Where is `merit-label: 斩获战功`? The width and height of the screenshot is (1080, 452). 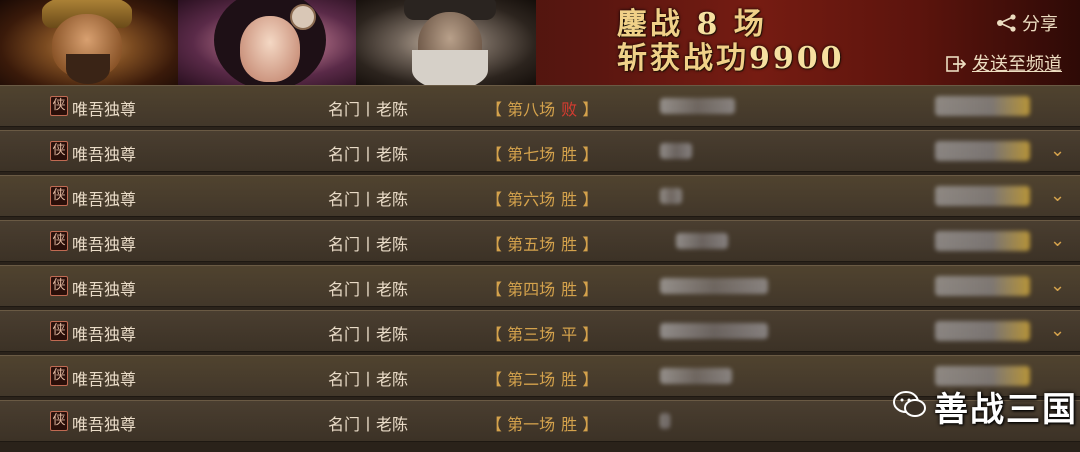 merit-label: 斩获战功 is located at coordinates (683, 58).